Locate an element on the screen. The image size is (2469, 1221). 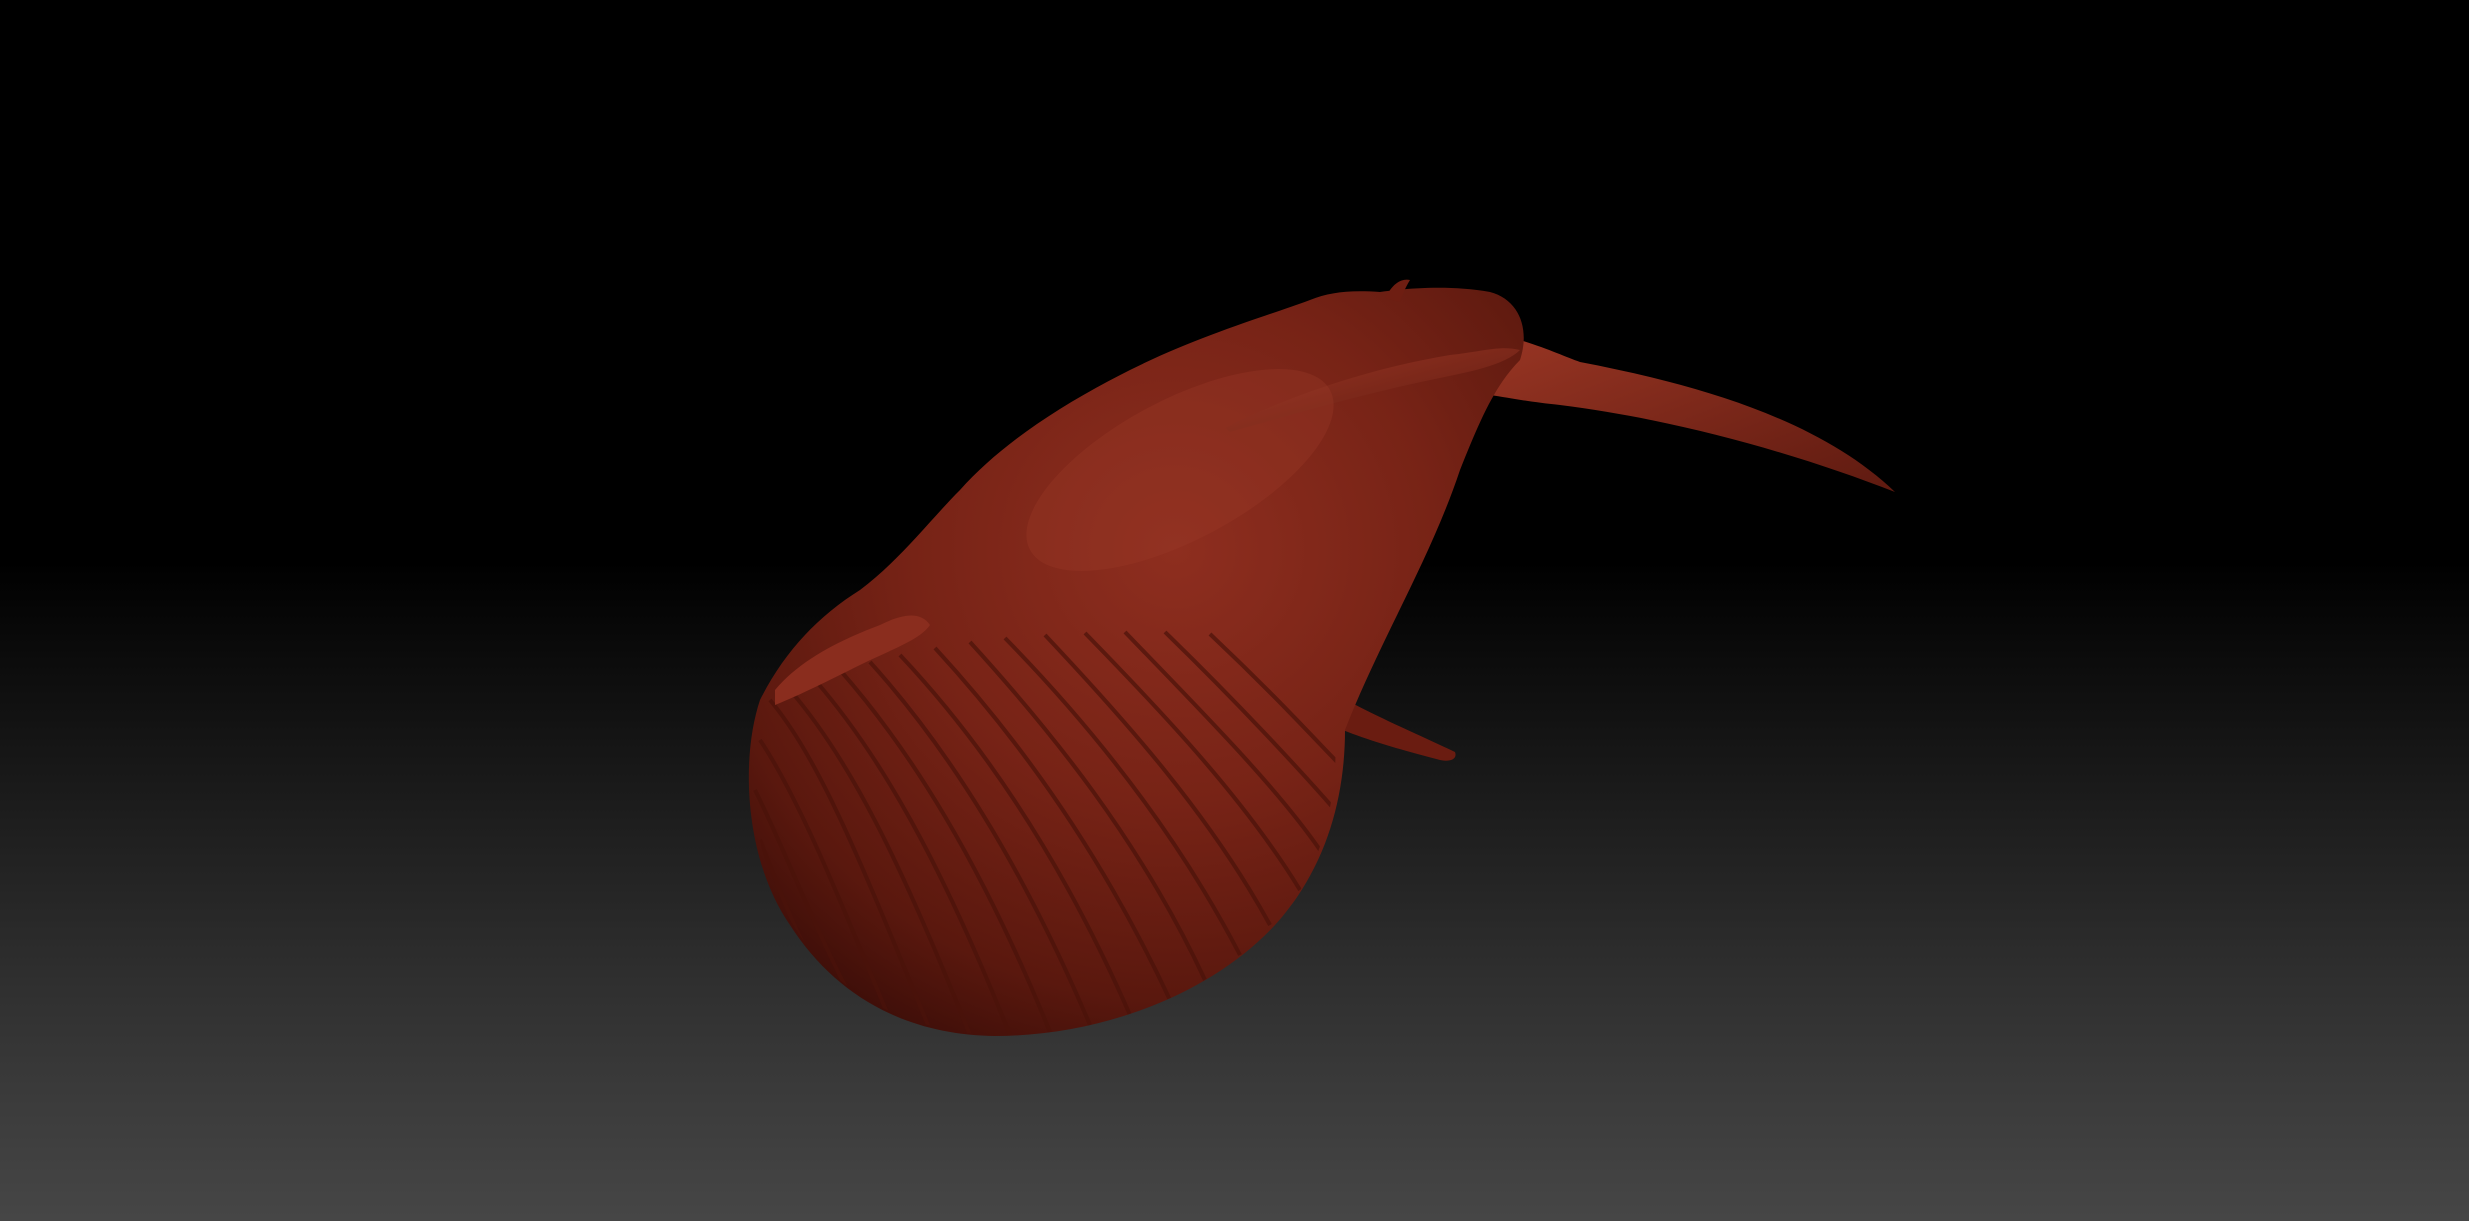
tail-fluke is located at coordinates (1687, 411).